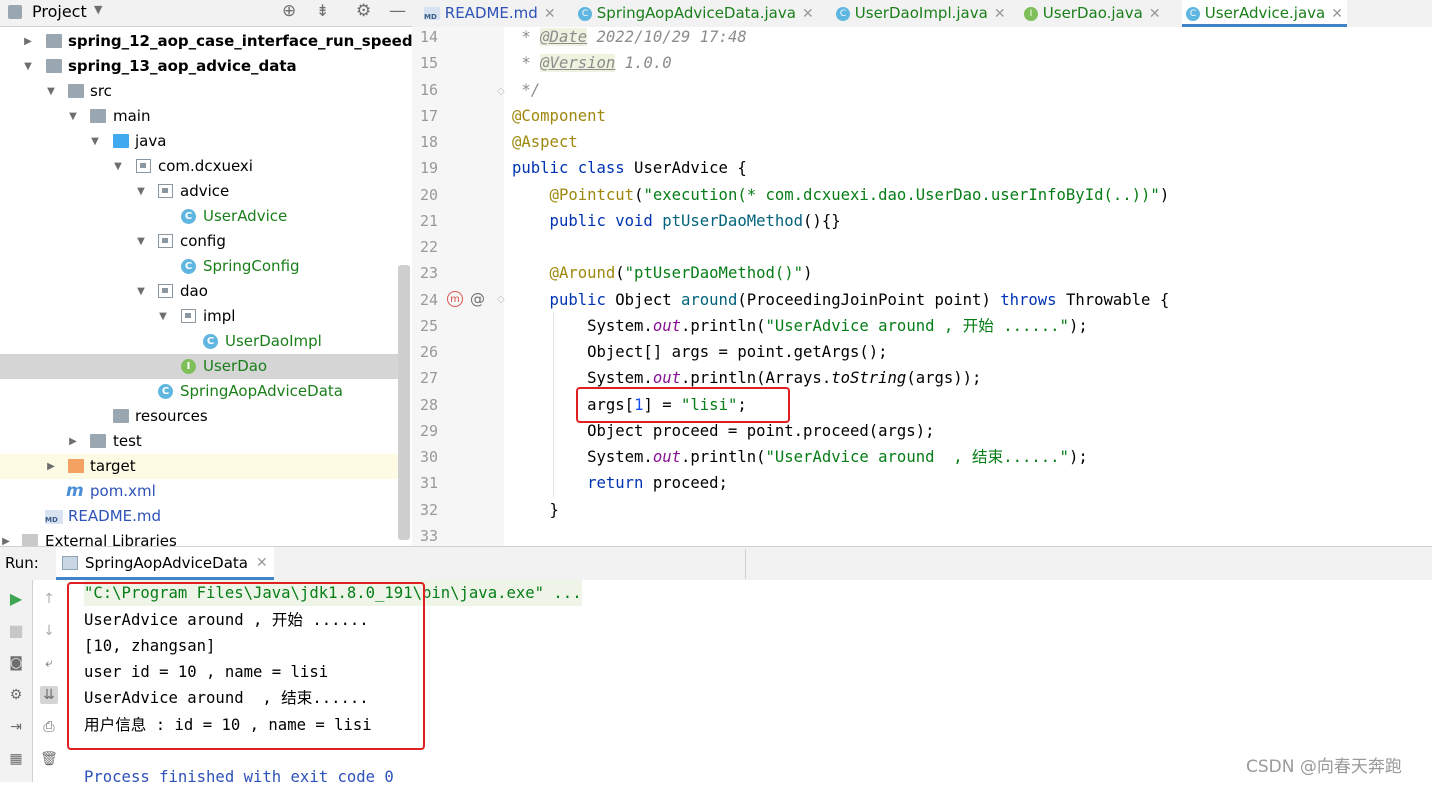 The width and height of the screenshot is (1432, 790). I want to click on tree-item-resources: resources, so click(199, 416).